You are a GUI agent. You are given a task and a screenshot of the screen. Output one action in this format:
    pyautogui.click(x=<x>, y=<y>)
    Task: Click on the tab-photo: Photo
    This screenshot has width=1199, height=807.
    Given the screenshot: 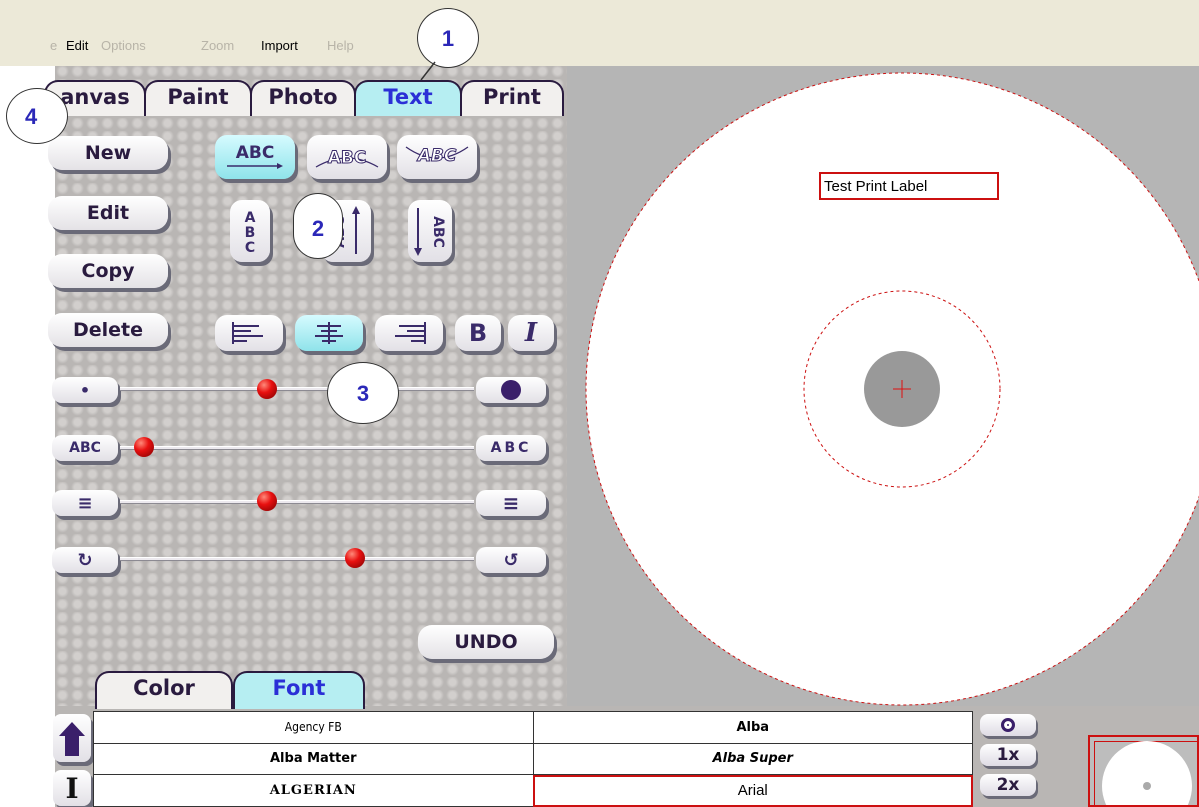 What is the action you would take?
    pyautogui.click(x=303, y=98)
    